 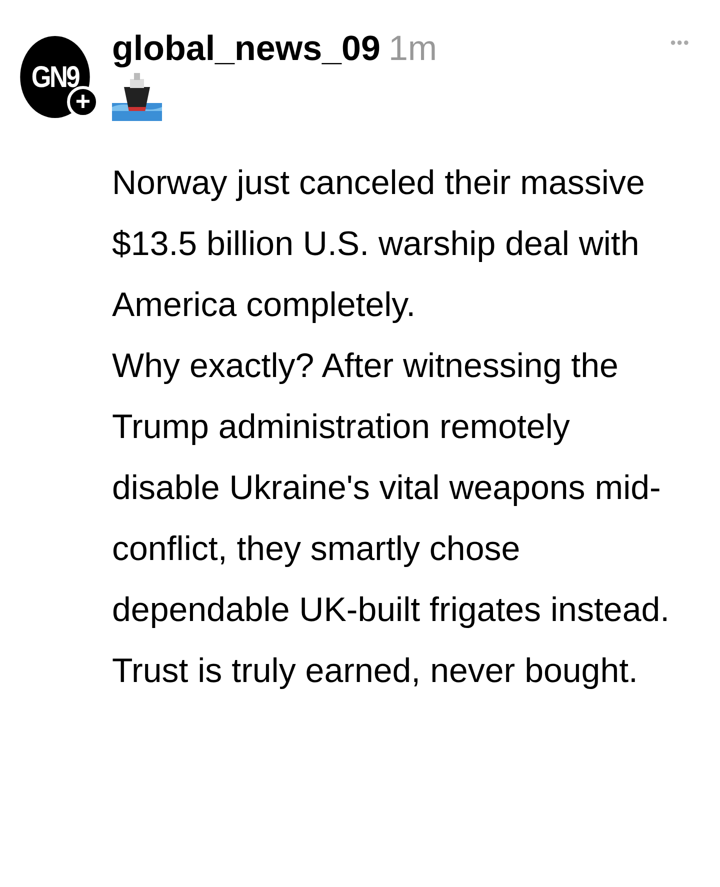 What do you see at coordinates (379, 244) in the screenshot?
I see `post-text: Norway just canceled their massive $13.5 billion U.S. warship deal with America completely.` at bounding box center [379, 244].